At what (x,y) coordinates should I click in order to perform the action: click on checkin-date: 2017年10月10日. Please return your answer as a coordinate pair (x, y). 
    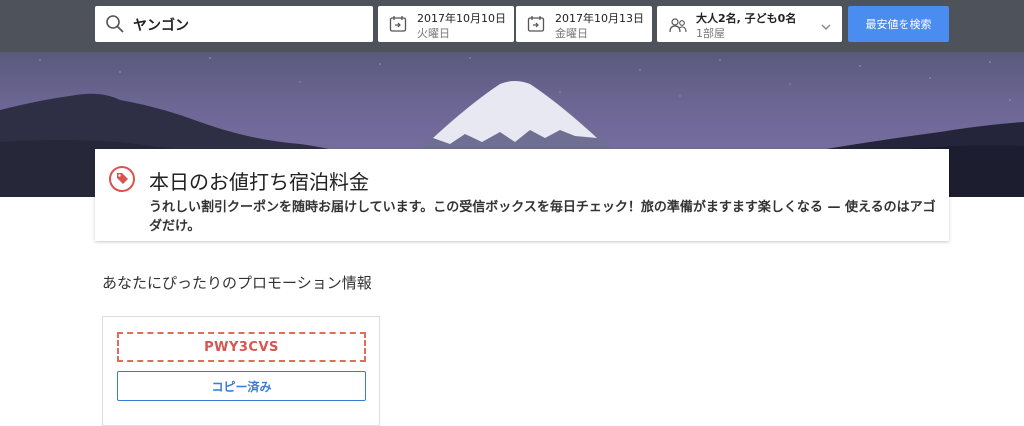
    Looking at the image, I should click on (461, 18).